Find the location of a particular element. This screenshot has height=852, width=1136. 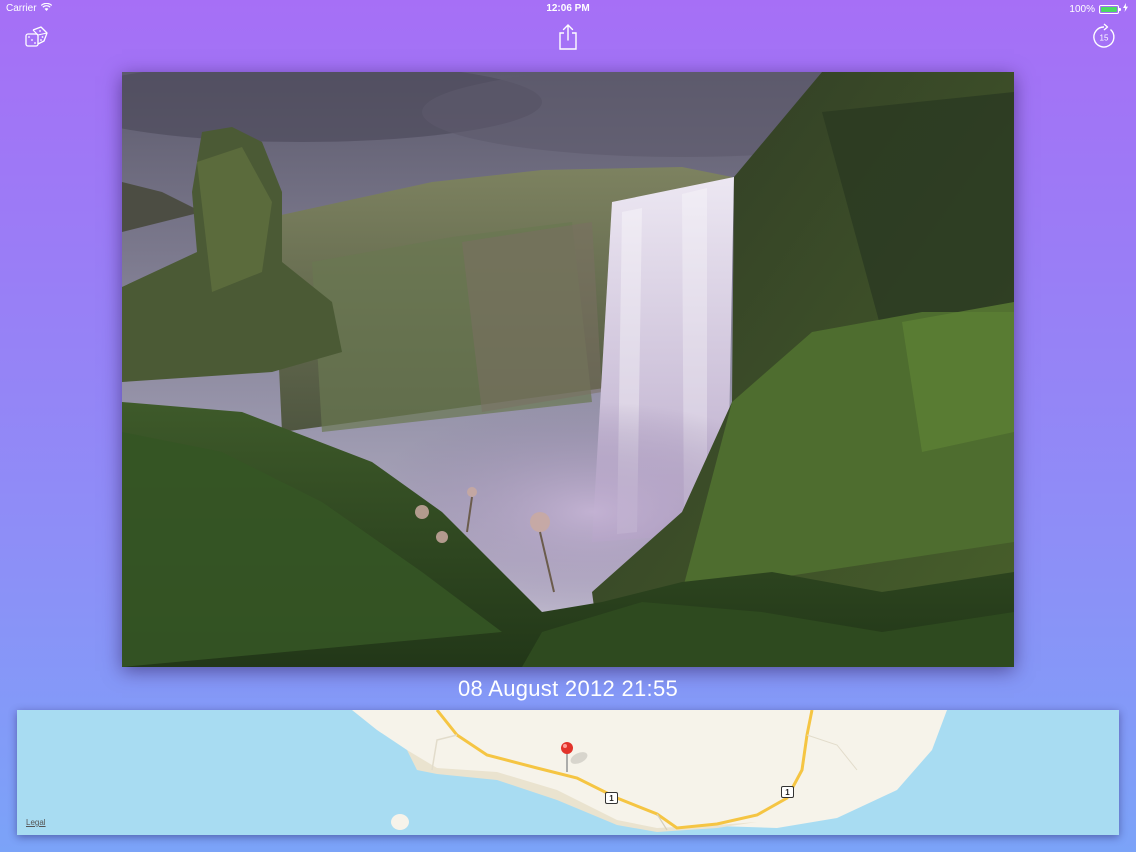

replay-button: 15 is located at coordinates (1104, 37).